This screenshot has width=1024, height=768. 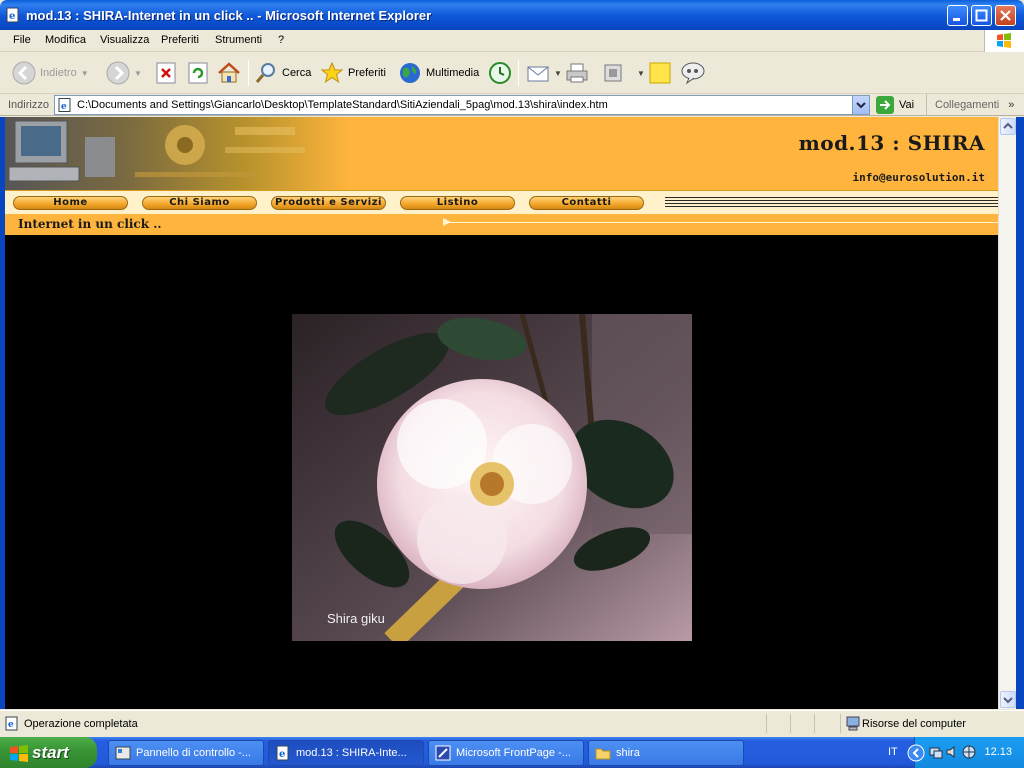 I want to click on close-button, so click(x=1005, y=15).